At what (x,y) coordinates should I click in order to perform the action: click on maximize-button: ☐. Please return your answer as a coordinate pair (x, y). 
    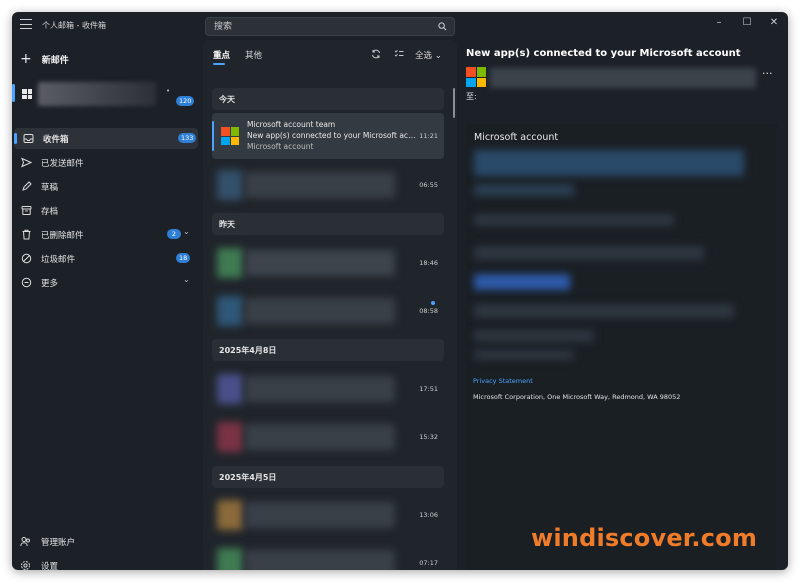
    Looking at the image, I should click on (747, 23).